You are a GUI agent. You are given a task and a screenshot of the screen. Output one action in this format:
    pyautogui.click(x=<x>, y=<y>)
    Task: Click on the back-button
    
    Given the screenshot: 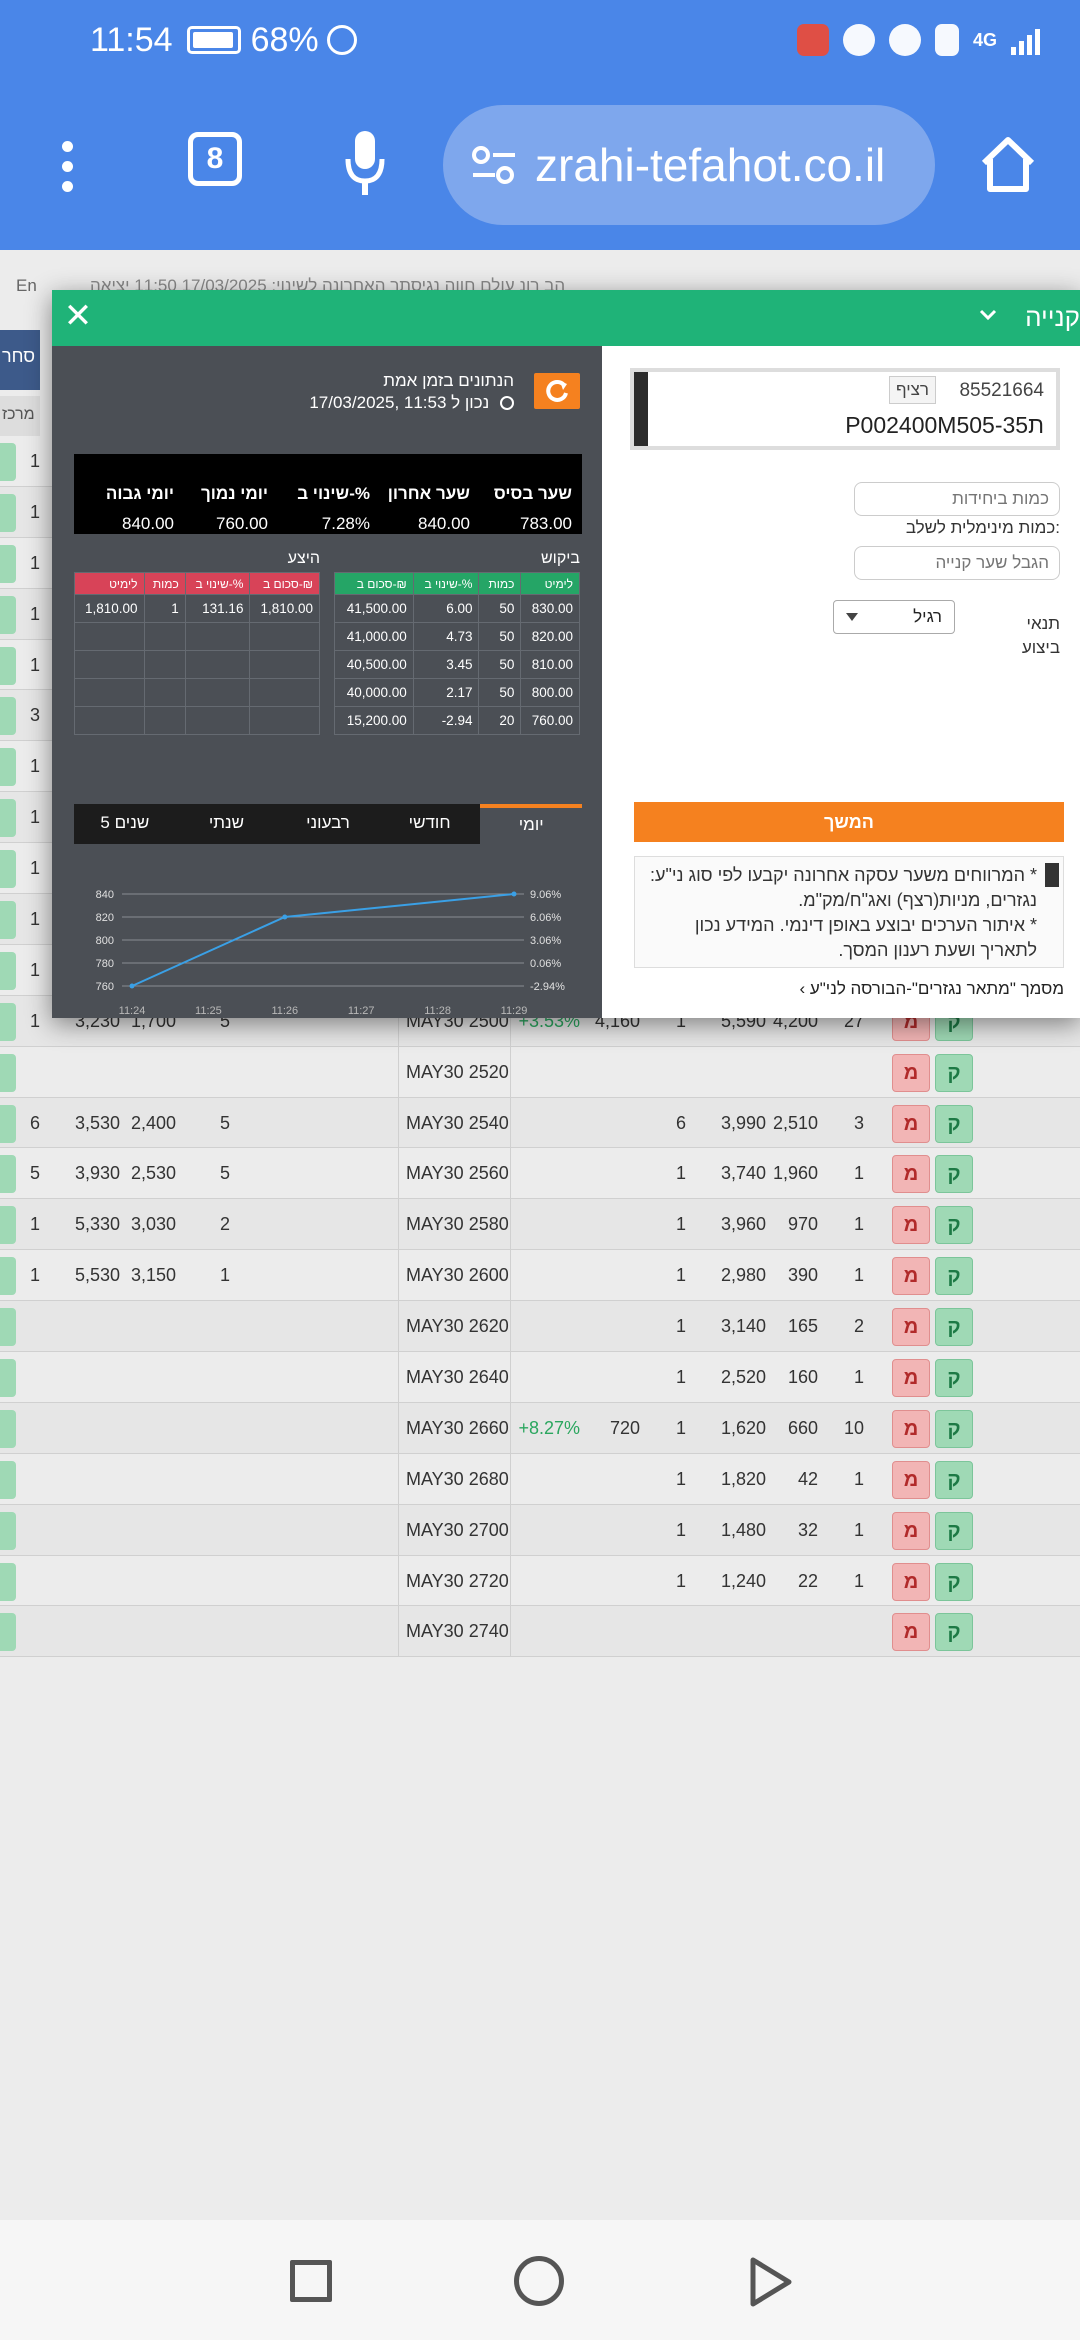 What is the action you would take?
    pyautogui.click(x=771, y=2282)
    